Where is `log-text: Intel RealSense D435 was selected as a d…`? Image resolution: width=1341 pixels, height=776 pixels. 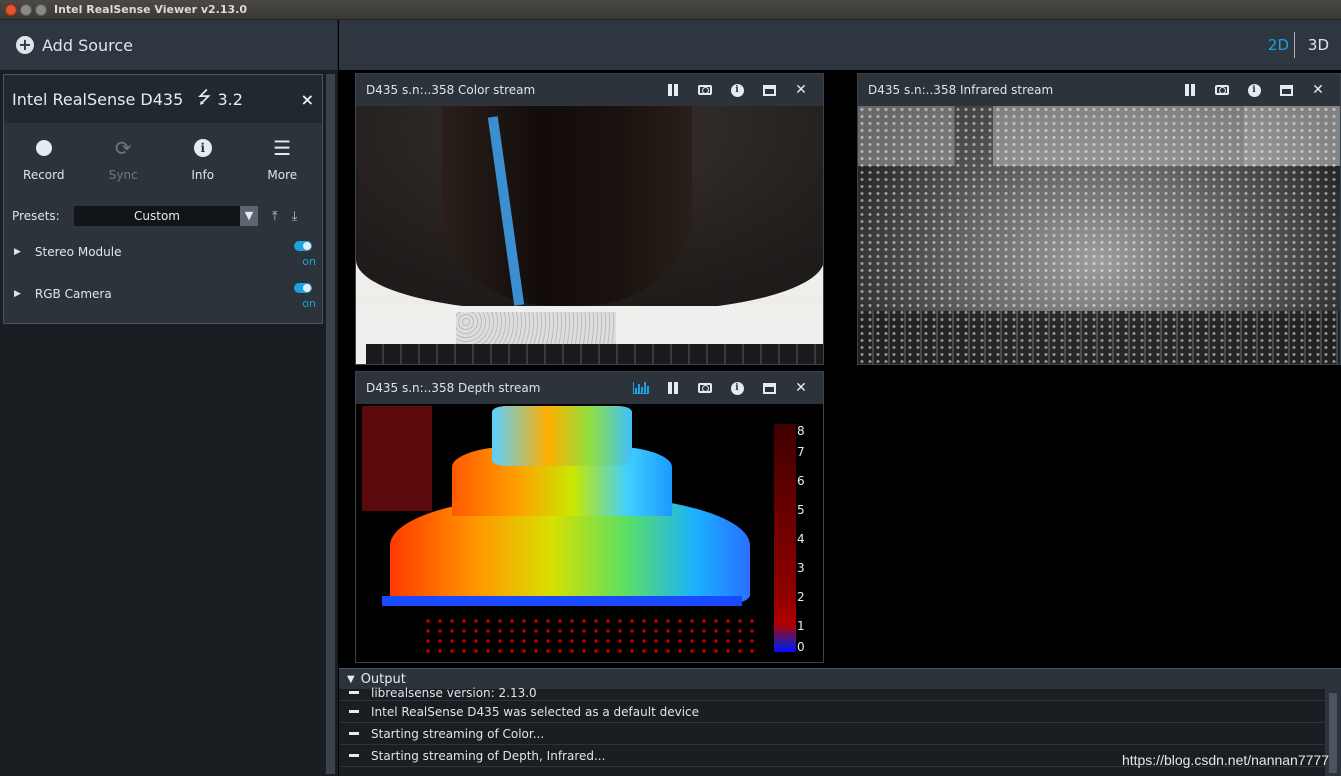 log-text: Intel RealSense D435 was selected as a d… is located at coordinates (535, 711).